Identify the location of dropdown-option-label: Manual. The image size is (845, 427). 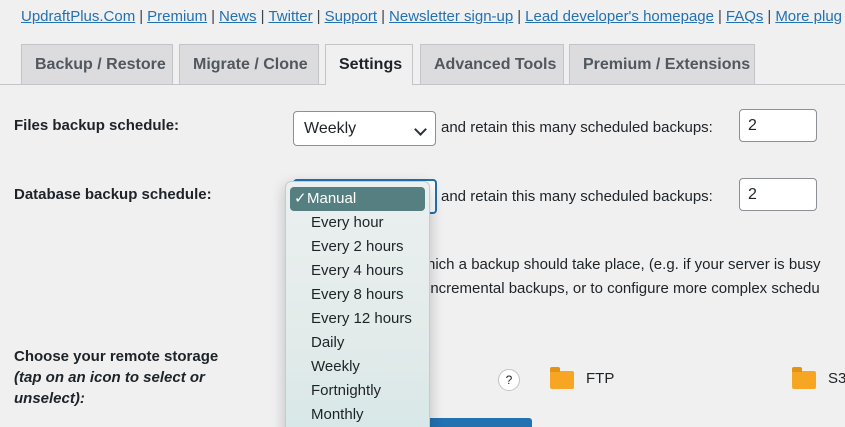
(332, 198).